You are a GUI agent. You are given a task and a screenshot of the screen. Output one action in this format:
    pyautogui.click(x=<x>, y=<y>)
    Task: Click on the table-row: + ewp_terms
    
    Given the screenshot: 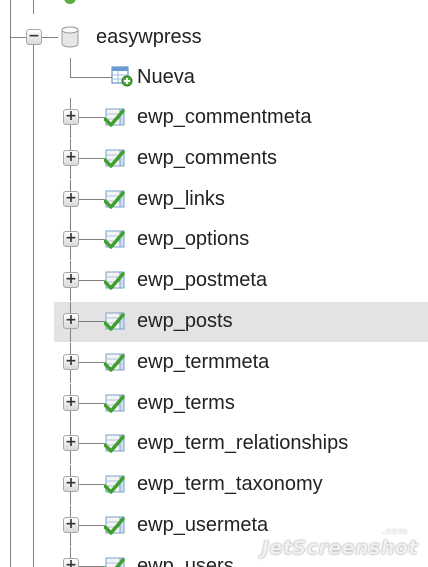 What is the action you would take?
    pyautogui.click(x=214, y=404)
    